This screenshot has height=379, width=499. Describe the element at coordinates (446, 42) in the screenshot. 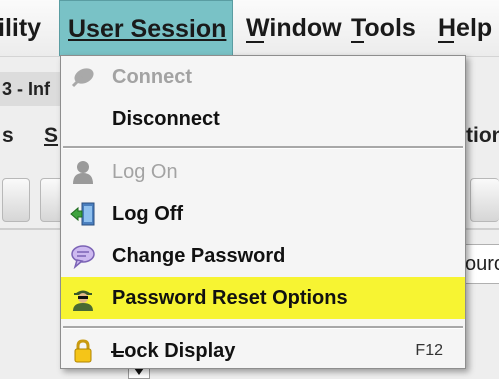

I see `help-mnemonic` at that location.